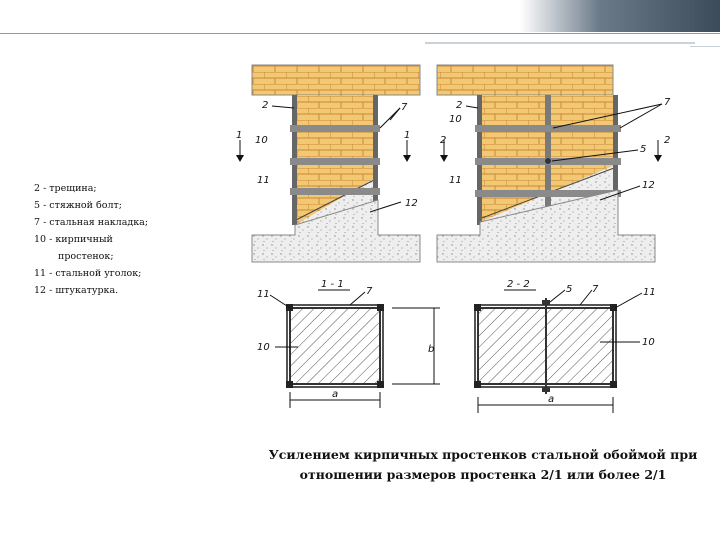  I want to click on section-title: 2 - 2, so click(518, 284).